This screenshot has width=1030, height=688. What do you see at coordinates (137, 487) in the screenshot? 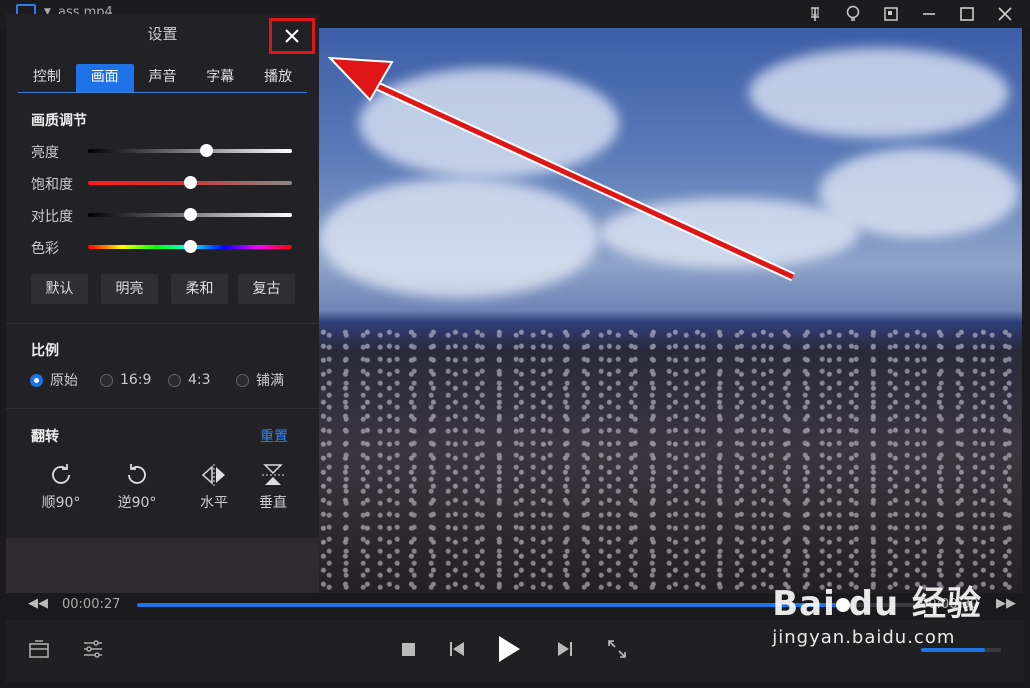
I see `rotate-ccw-button: 逆90°` at bounding box center [137, 487].